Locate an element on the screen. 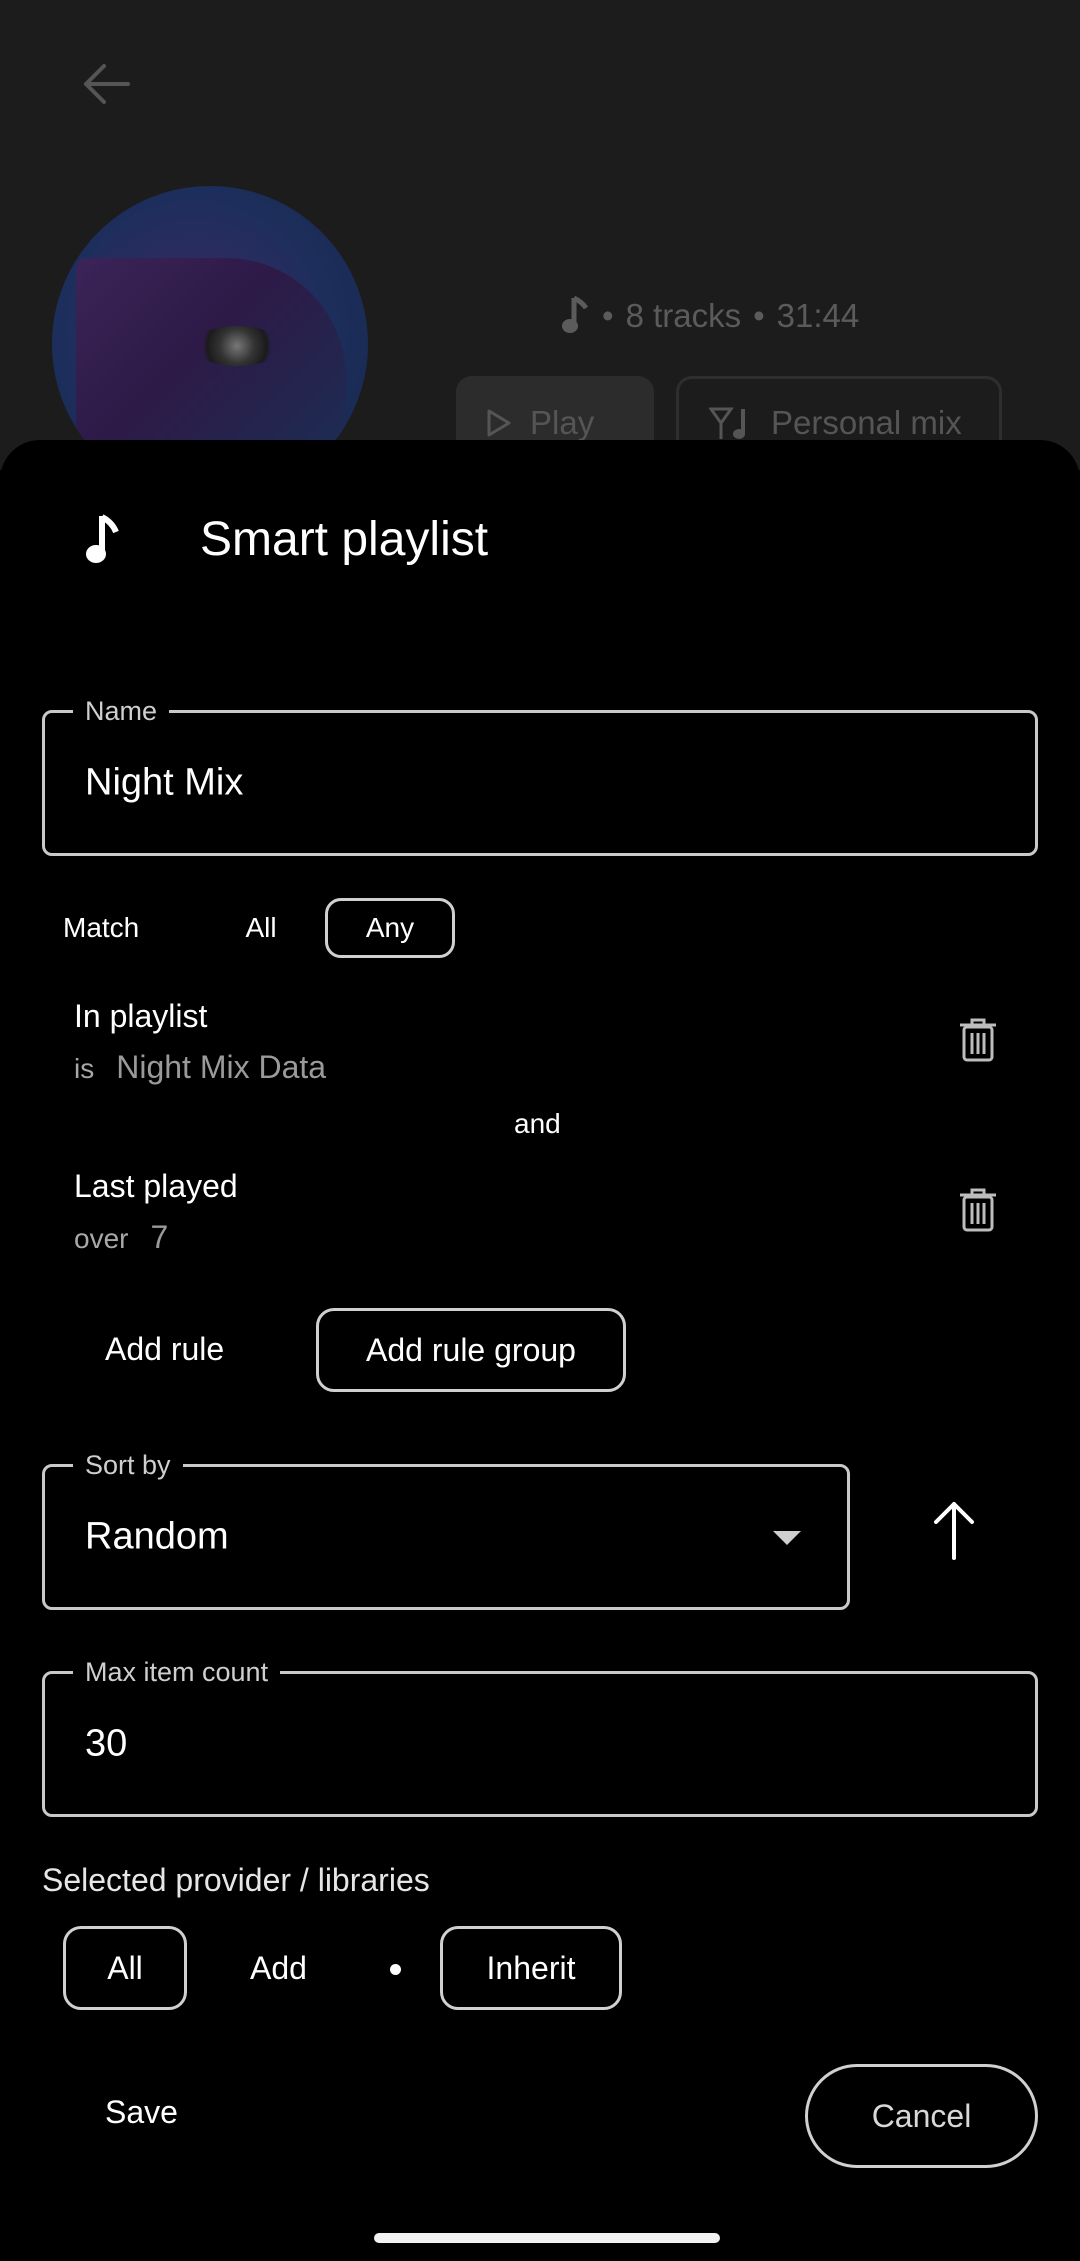 The image size is (1080, 2261). back-arrow-icon is located at coordinates (106, 84).